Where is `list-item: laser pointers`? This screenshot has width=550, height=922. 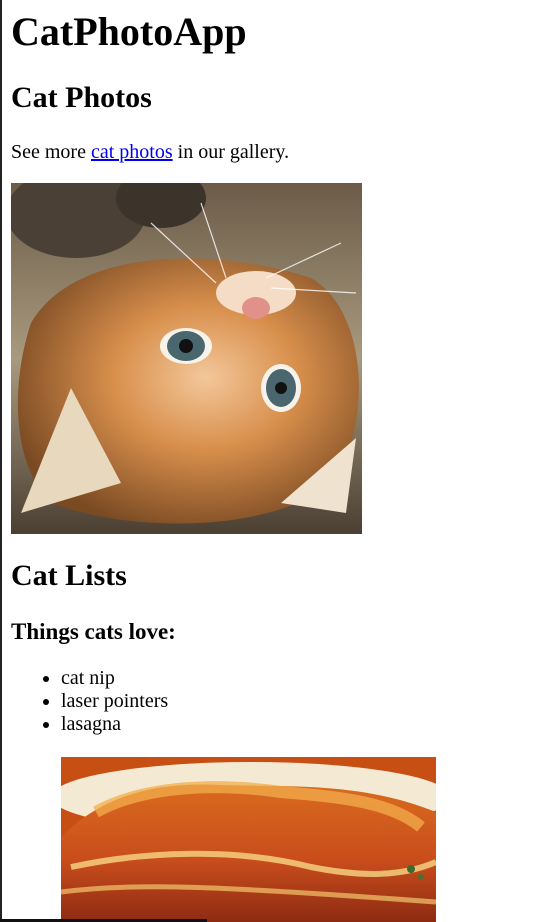
list-item: laser pointers is located at coordinates (114, 701).